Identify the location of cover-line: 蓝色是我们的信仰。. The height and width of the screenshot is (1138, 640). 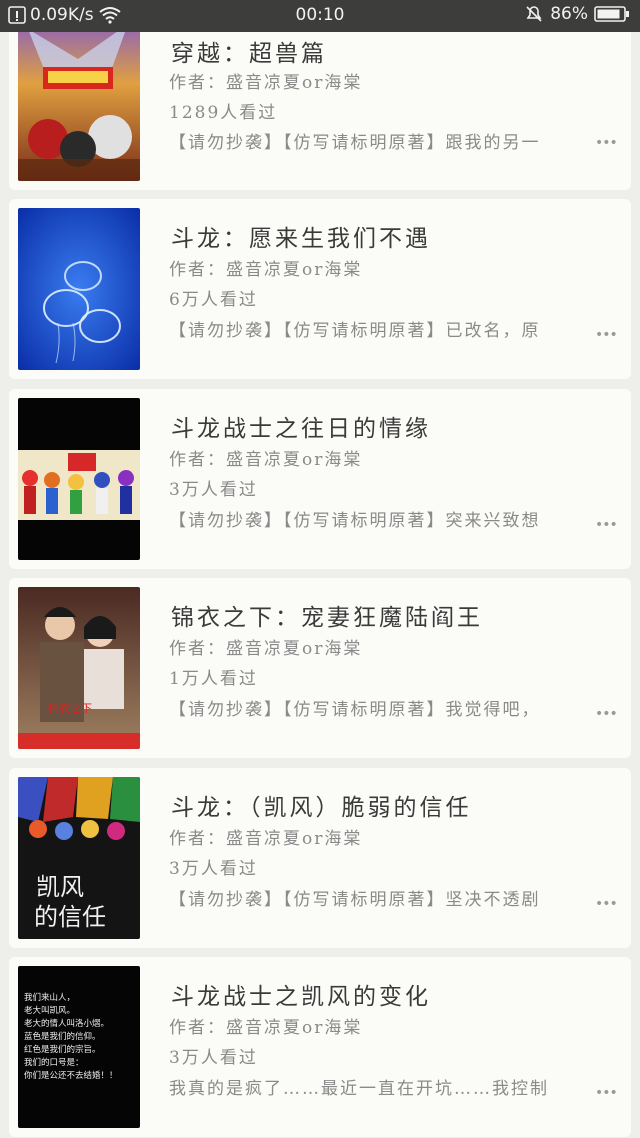
(62, 1036).